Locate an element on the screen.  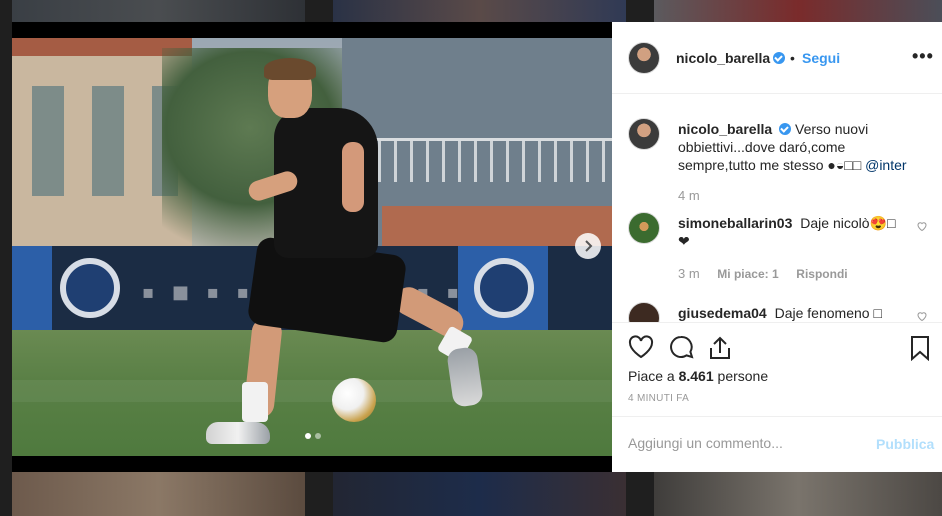
comment-composer: Pubblica is located at coordinates (777, 444).